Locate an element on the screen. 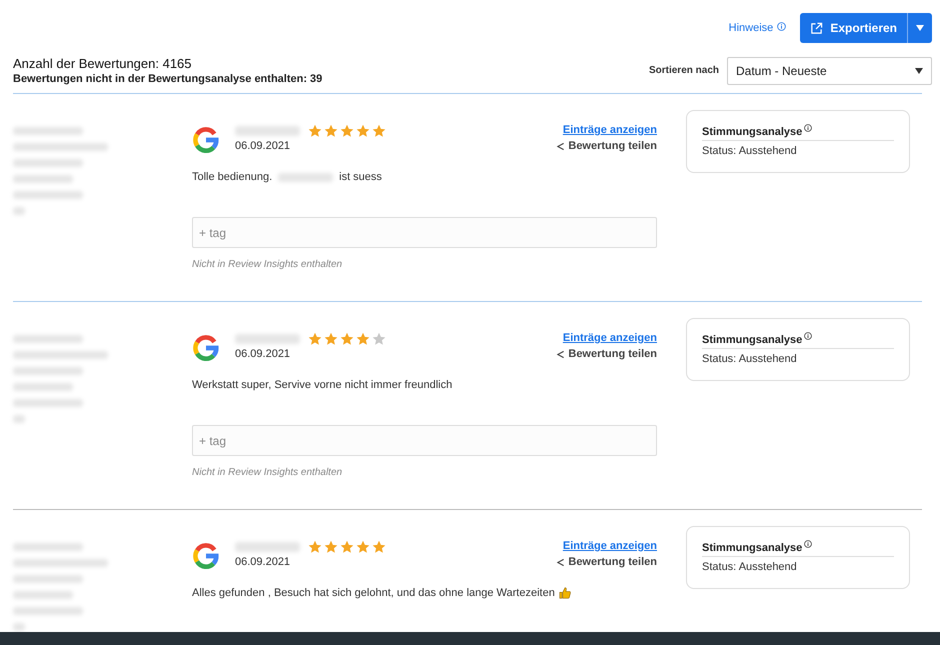 The image size is (940, 645). export-button: Exportieren is located at coordinates (853, 28).